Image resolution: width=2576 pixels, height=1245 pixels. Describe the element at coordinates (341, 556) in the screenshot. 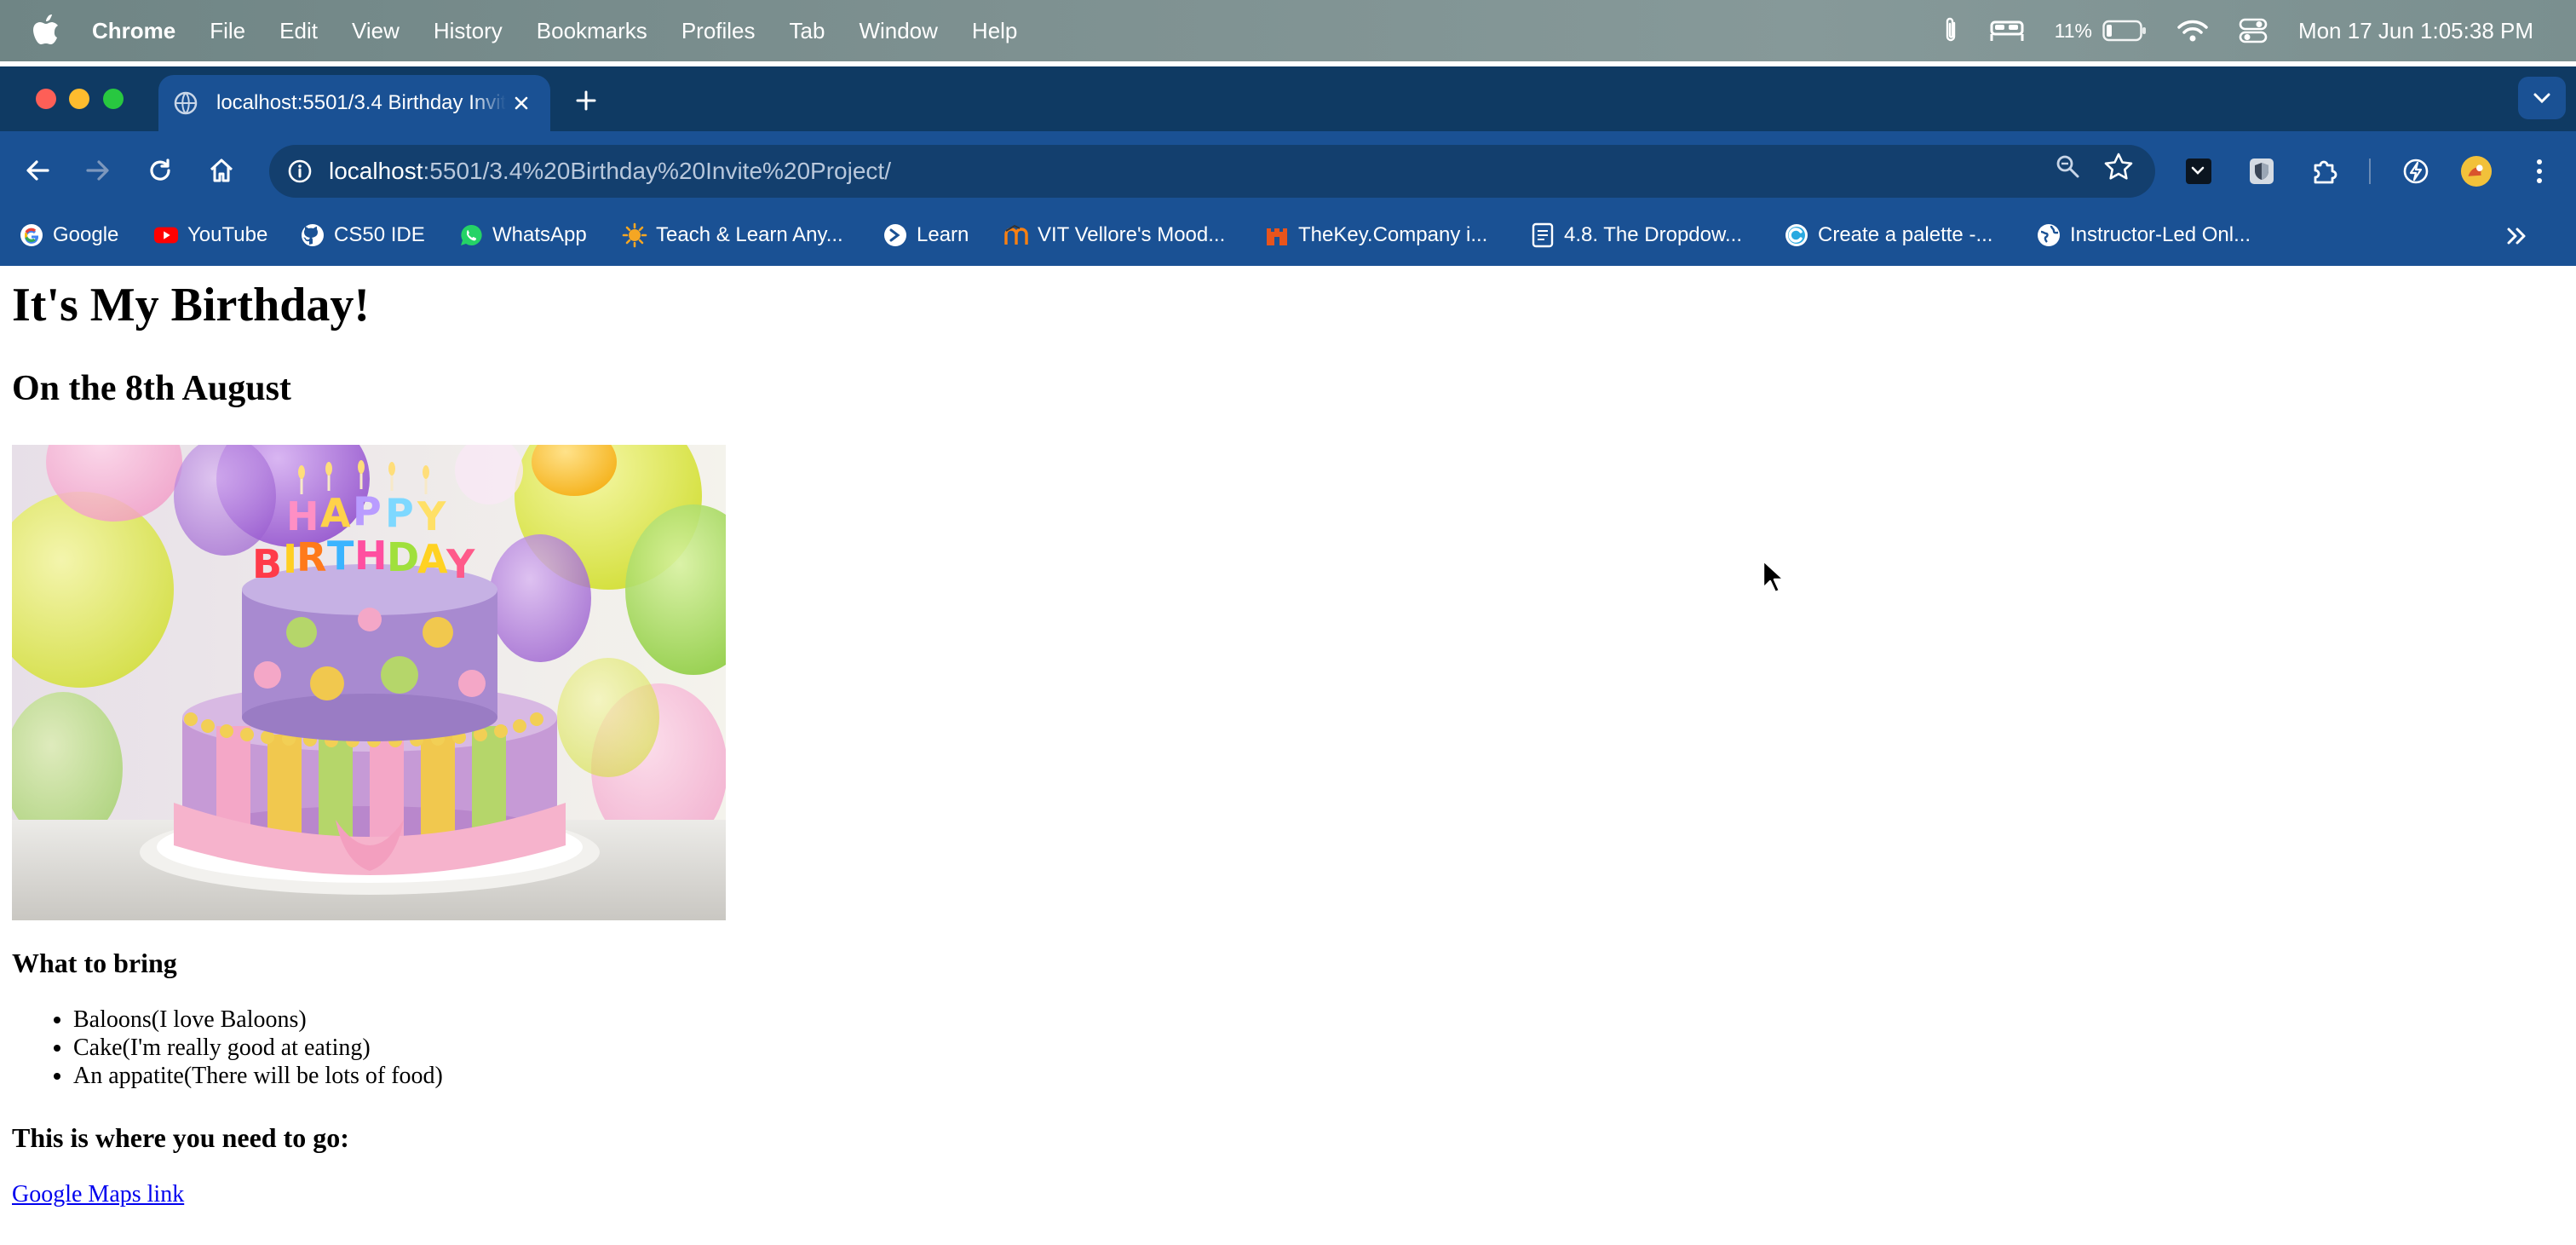

I see `svg-text: T` at that location.